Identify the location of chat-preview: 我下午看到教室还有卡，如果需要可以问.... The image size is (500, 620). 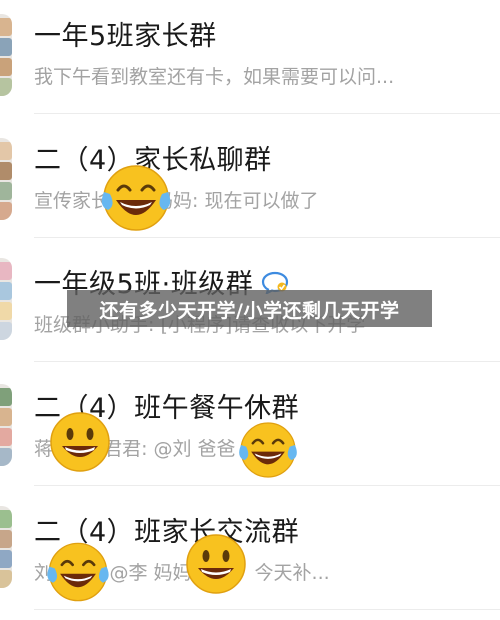
(214, 77).